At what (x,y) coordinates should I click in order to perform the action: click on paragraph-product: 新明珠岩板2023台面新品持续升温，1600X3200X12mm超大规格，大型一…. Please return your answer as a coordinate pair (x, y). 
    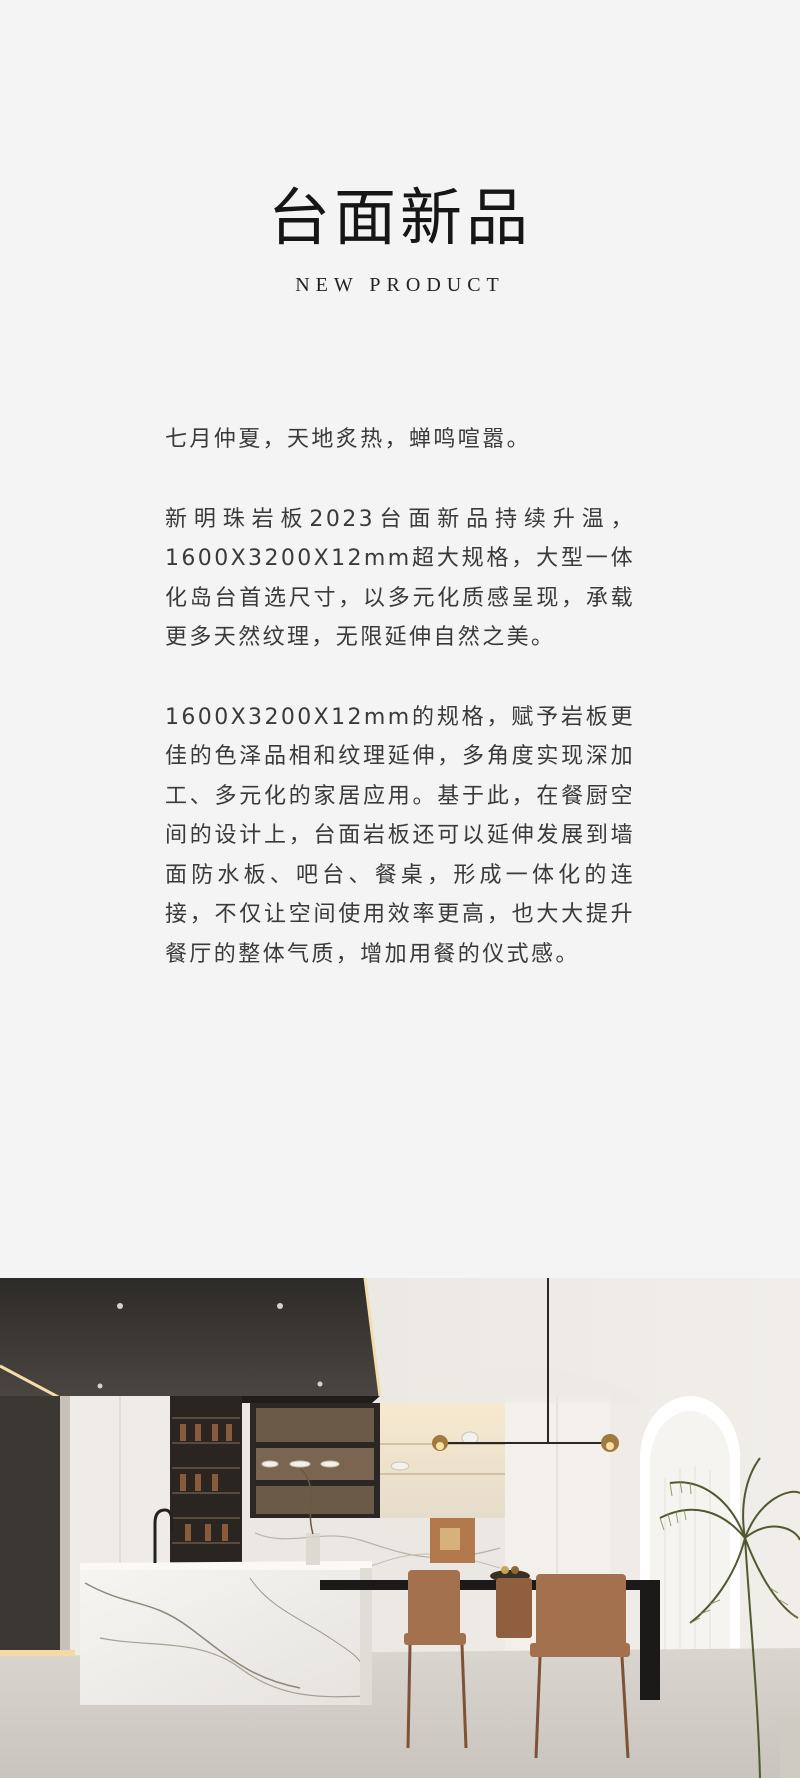
    Looking at the image, I should click on (400, 578).